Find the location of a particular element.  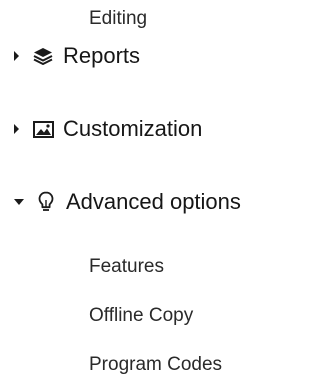

section-label-advanced-options: Advanced options is located at coordinates (153, 201).